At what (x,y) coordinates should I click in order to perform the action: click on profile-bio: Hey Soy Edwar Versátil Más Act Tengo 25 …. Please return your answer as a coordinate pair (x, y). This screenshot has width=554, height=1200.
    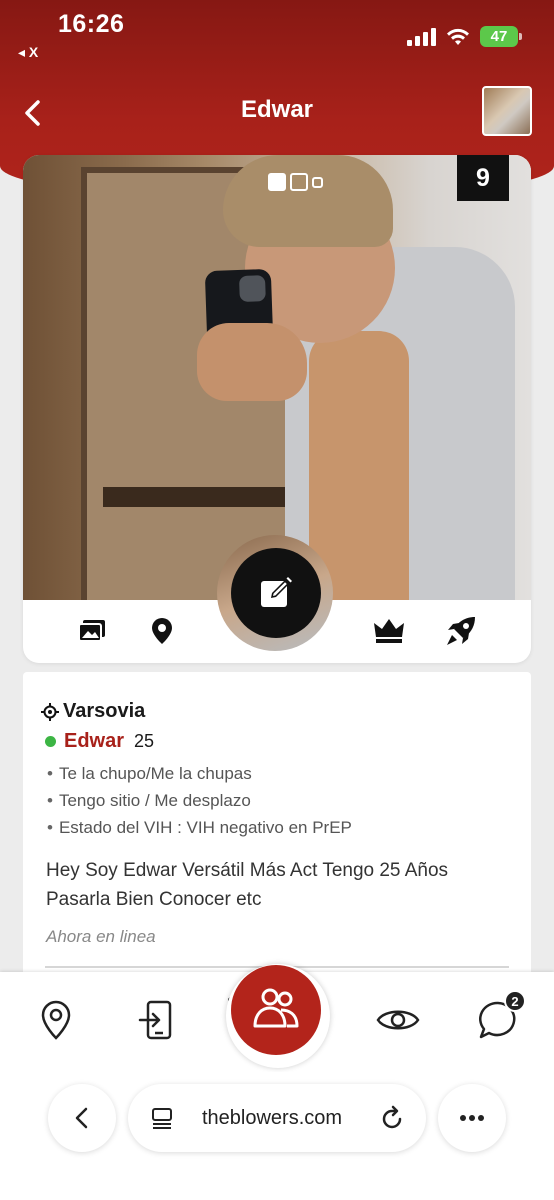
    Looking at the image, I should click on (247, 885).